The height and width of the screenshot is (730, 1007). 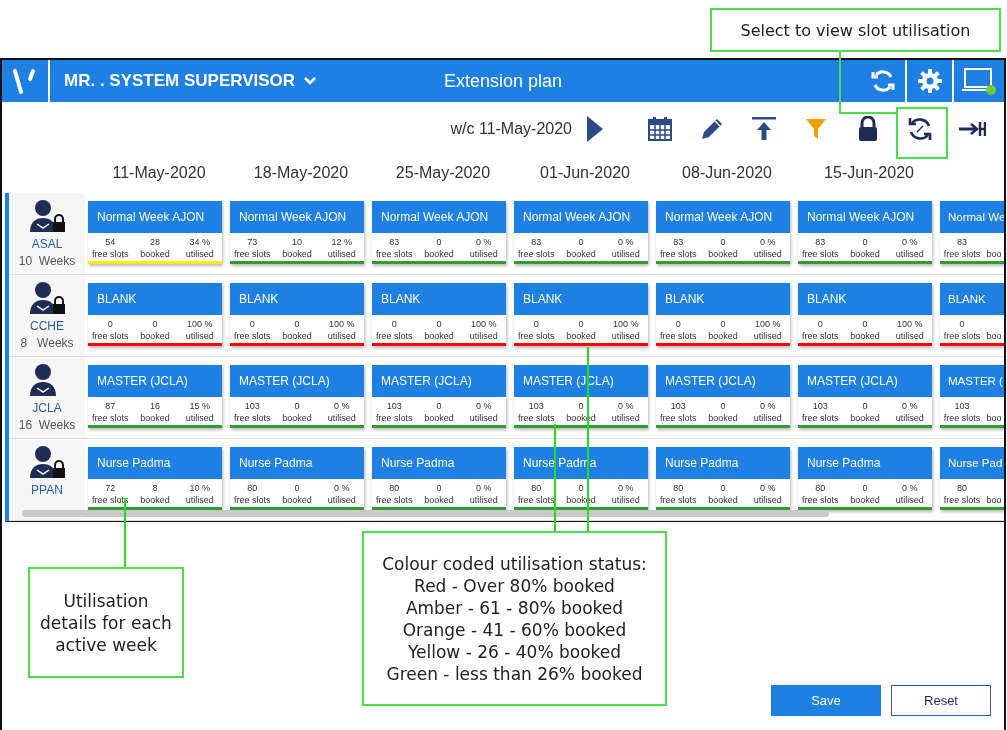 What do you see at coordinates (425, 513) in the screenshot?
I see `scrollbar` at bounding box center [425, 513].